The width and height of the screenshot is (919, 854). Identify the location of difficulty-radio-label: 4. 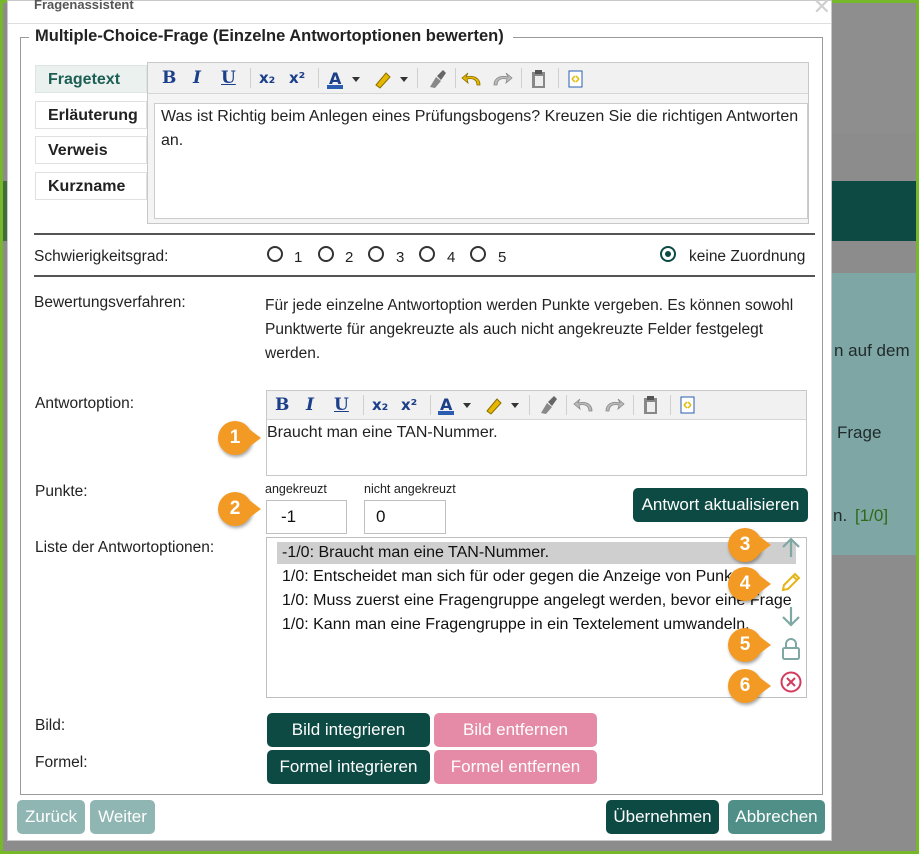
(451, 257).